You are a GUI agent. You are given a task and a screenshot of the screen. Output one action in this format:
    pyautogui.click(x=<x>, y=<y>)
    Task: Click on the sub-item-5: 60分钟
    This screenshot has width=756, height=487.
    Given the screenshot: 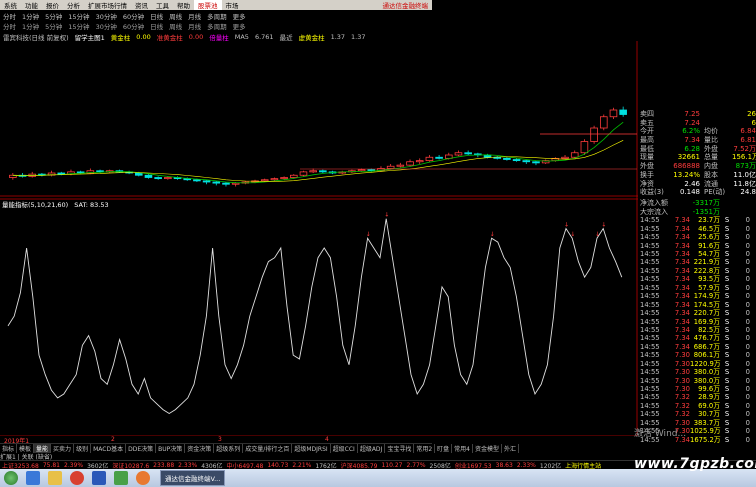 What is the action you would take?
    pyautogui.click(x=133, y=26)
    